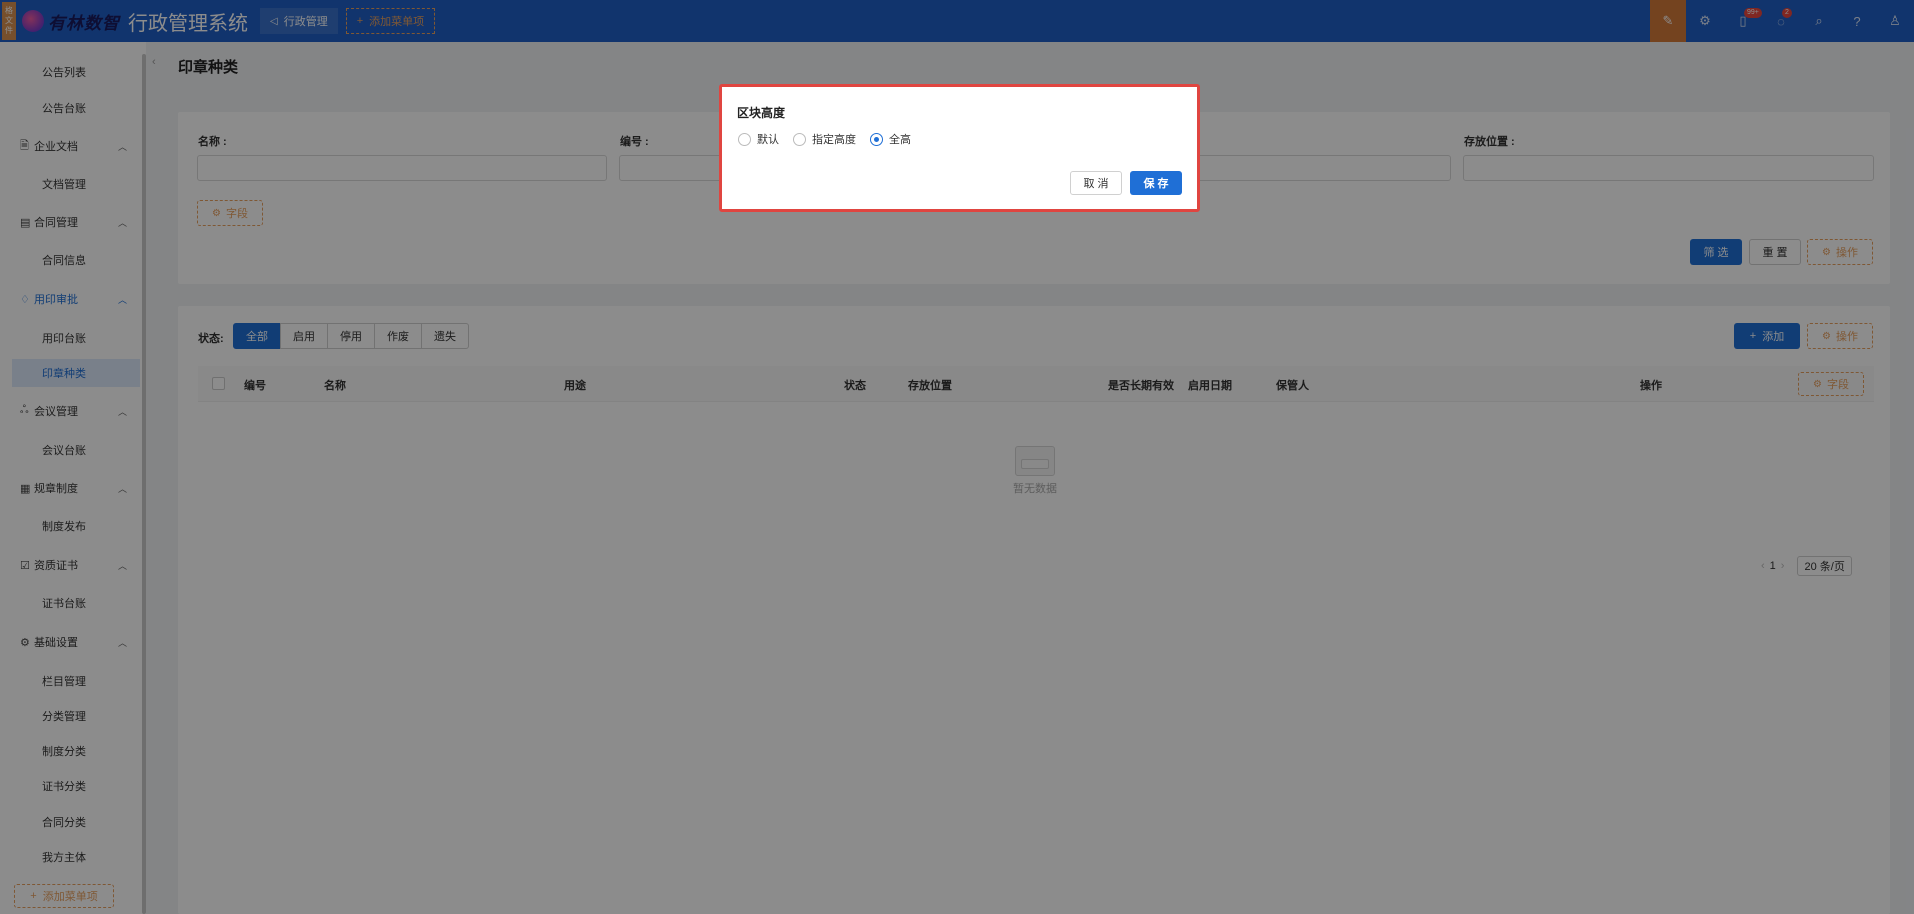  What do you see at coordinates (1156, 183) in the screenshot?
I see `save-button: 保 存` at bounding box center [1156, 183].